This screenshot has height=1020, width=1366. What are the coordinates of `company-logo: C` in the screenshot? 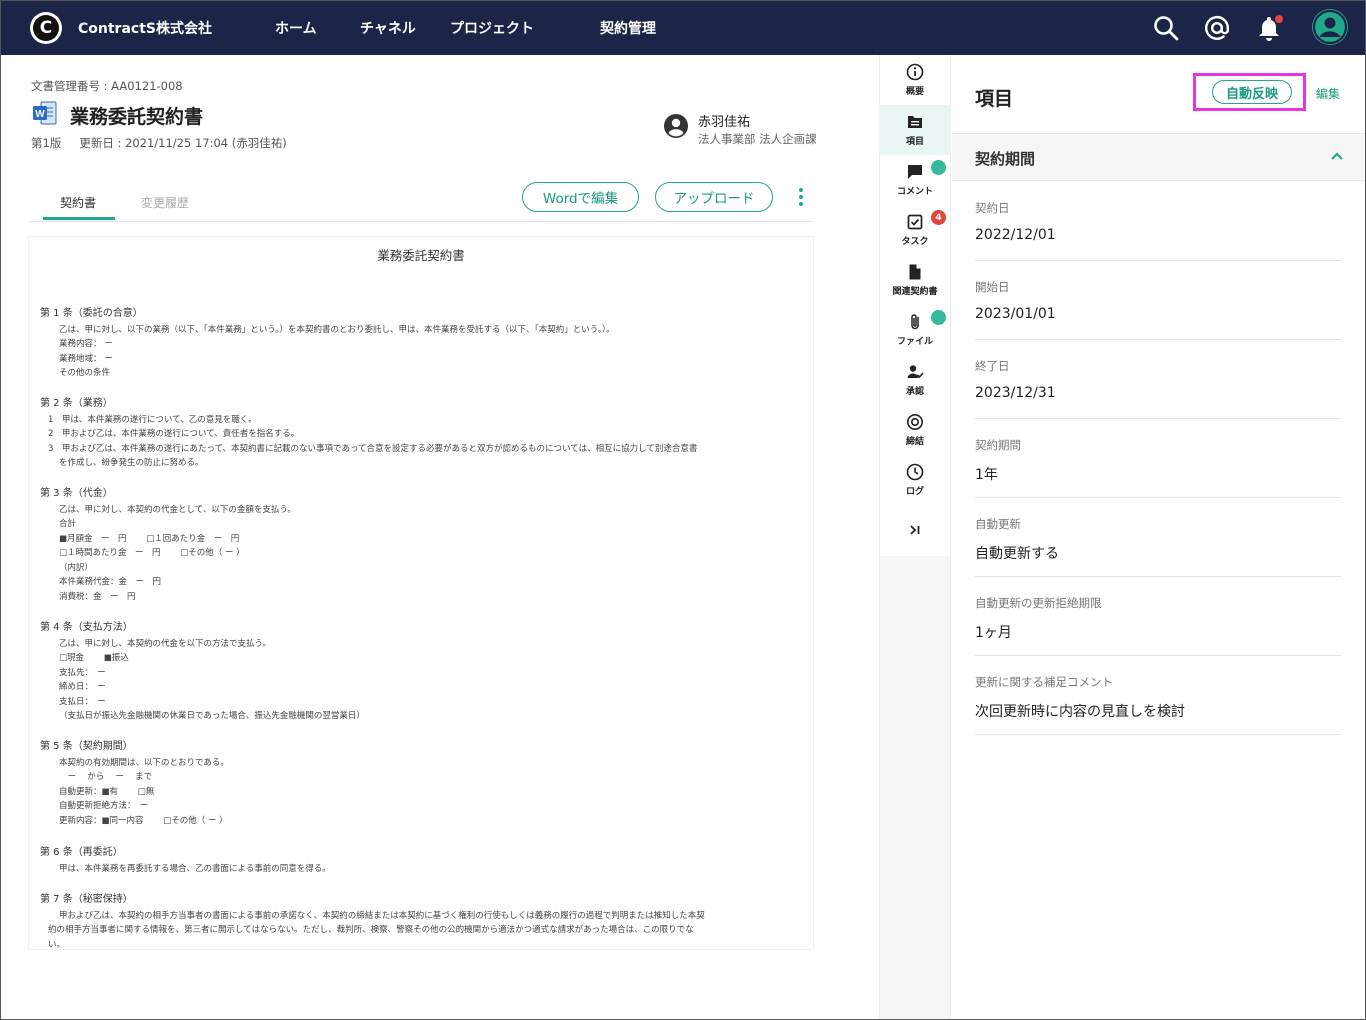 It's located at (46, 28).